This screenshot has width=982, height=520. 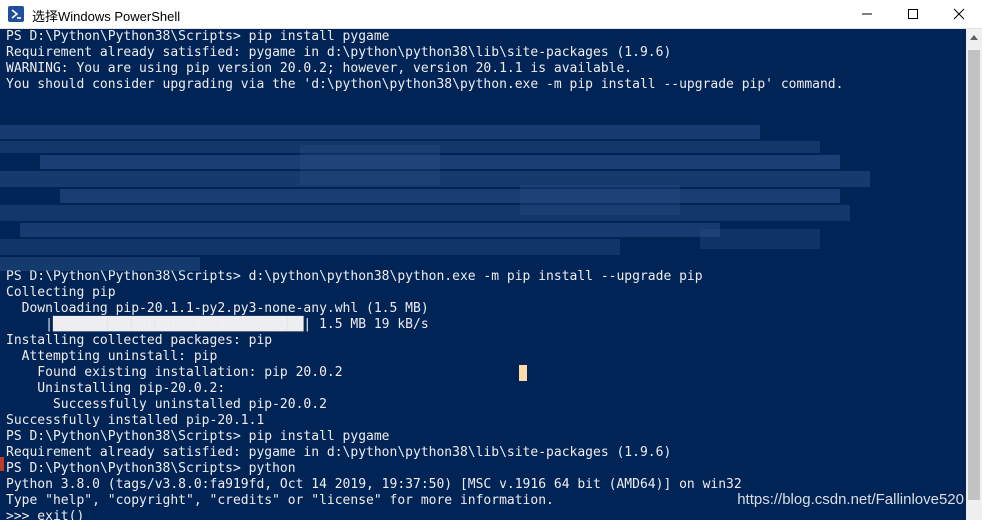 What do you see at coordinates (45, 514) in the screenshot?
I see `console-line: >>> exit()` at bounding box center [45, 514].